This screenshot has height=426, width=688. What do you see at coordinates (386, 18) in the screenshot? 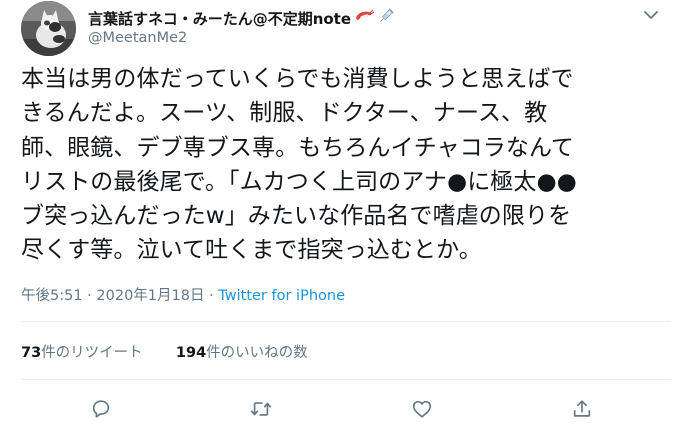
I see `syringe-icon` at bounding box center [386, 18].